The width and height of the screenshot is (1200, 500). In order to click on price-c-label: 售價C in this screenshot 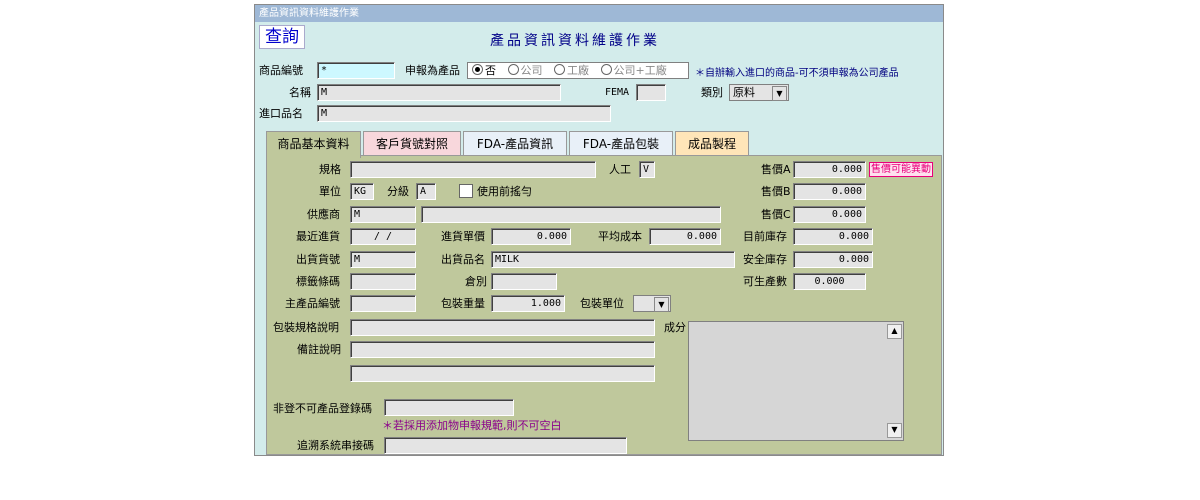, I will do `click(776, 214)`.